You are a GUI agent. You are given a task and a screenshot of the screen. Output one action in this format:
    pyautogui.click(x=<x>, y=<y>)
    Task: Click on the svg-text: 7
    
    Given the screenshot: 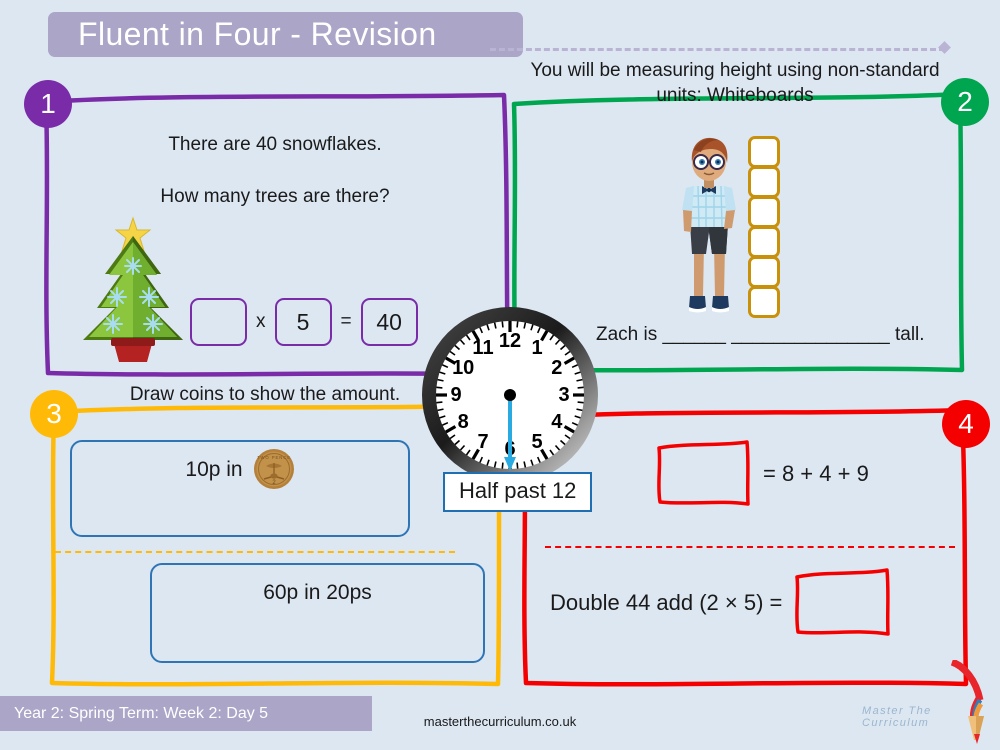 What is the action you would take?
    pyautogui.click(x=482, y=442)
    